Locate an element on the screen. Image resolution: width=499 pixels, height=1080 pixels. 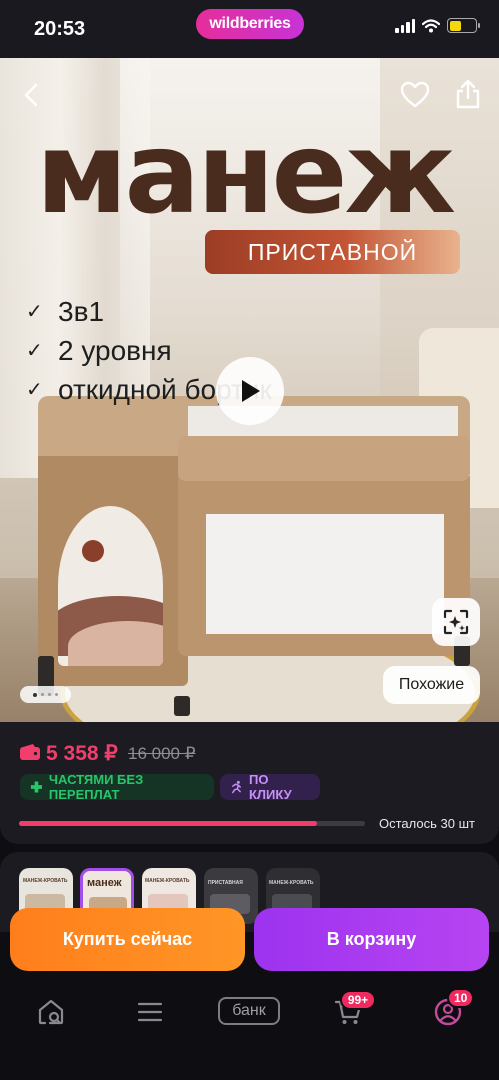
nav-bank: банк is located at coordinates (249, 1011).